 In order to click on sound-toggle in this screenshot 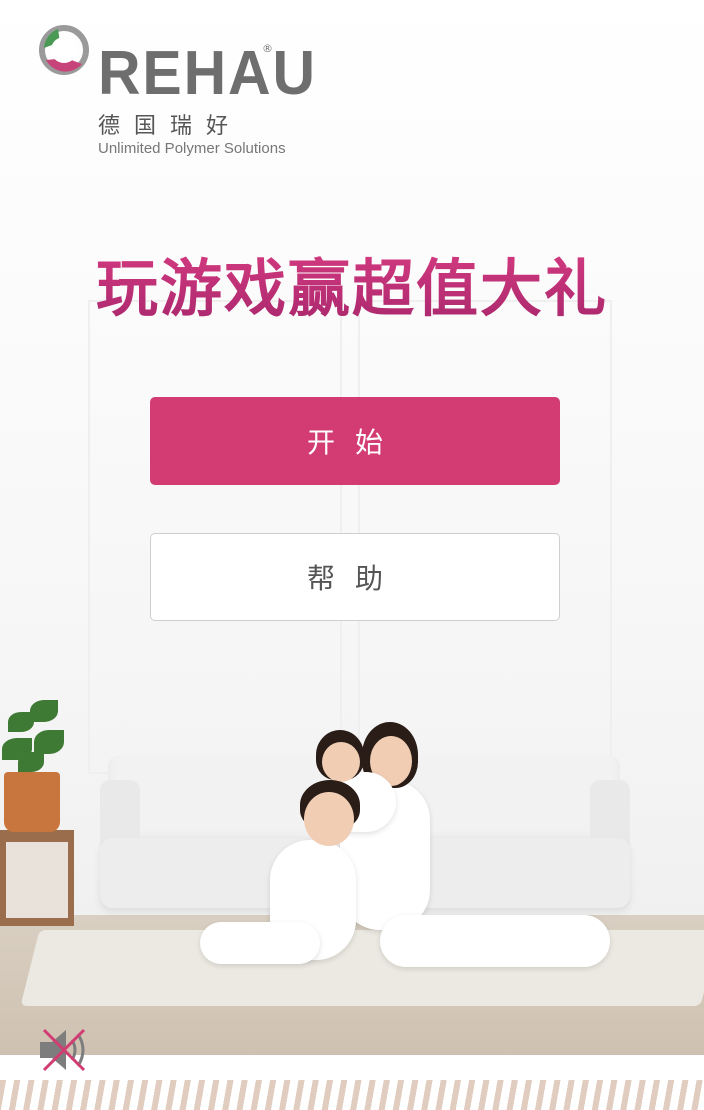, I will do `click(66, 1050)`.